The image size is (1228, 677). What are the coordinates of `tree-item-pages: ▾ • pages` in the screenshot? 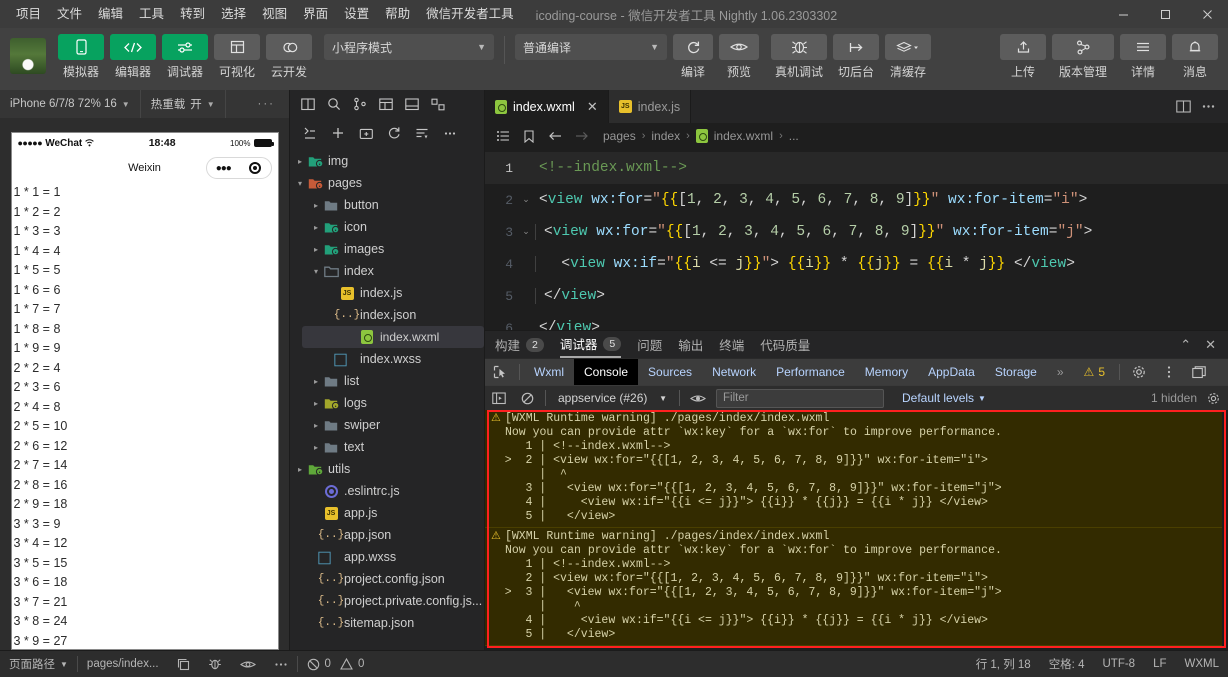 It's located at (387, 183).